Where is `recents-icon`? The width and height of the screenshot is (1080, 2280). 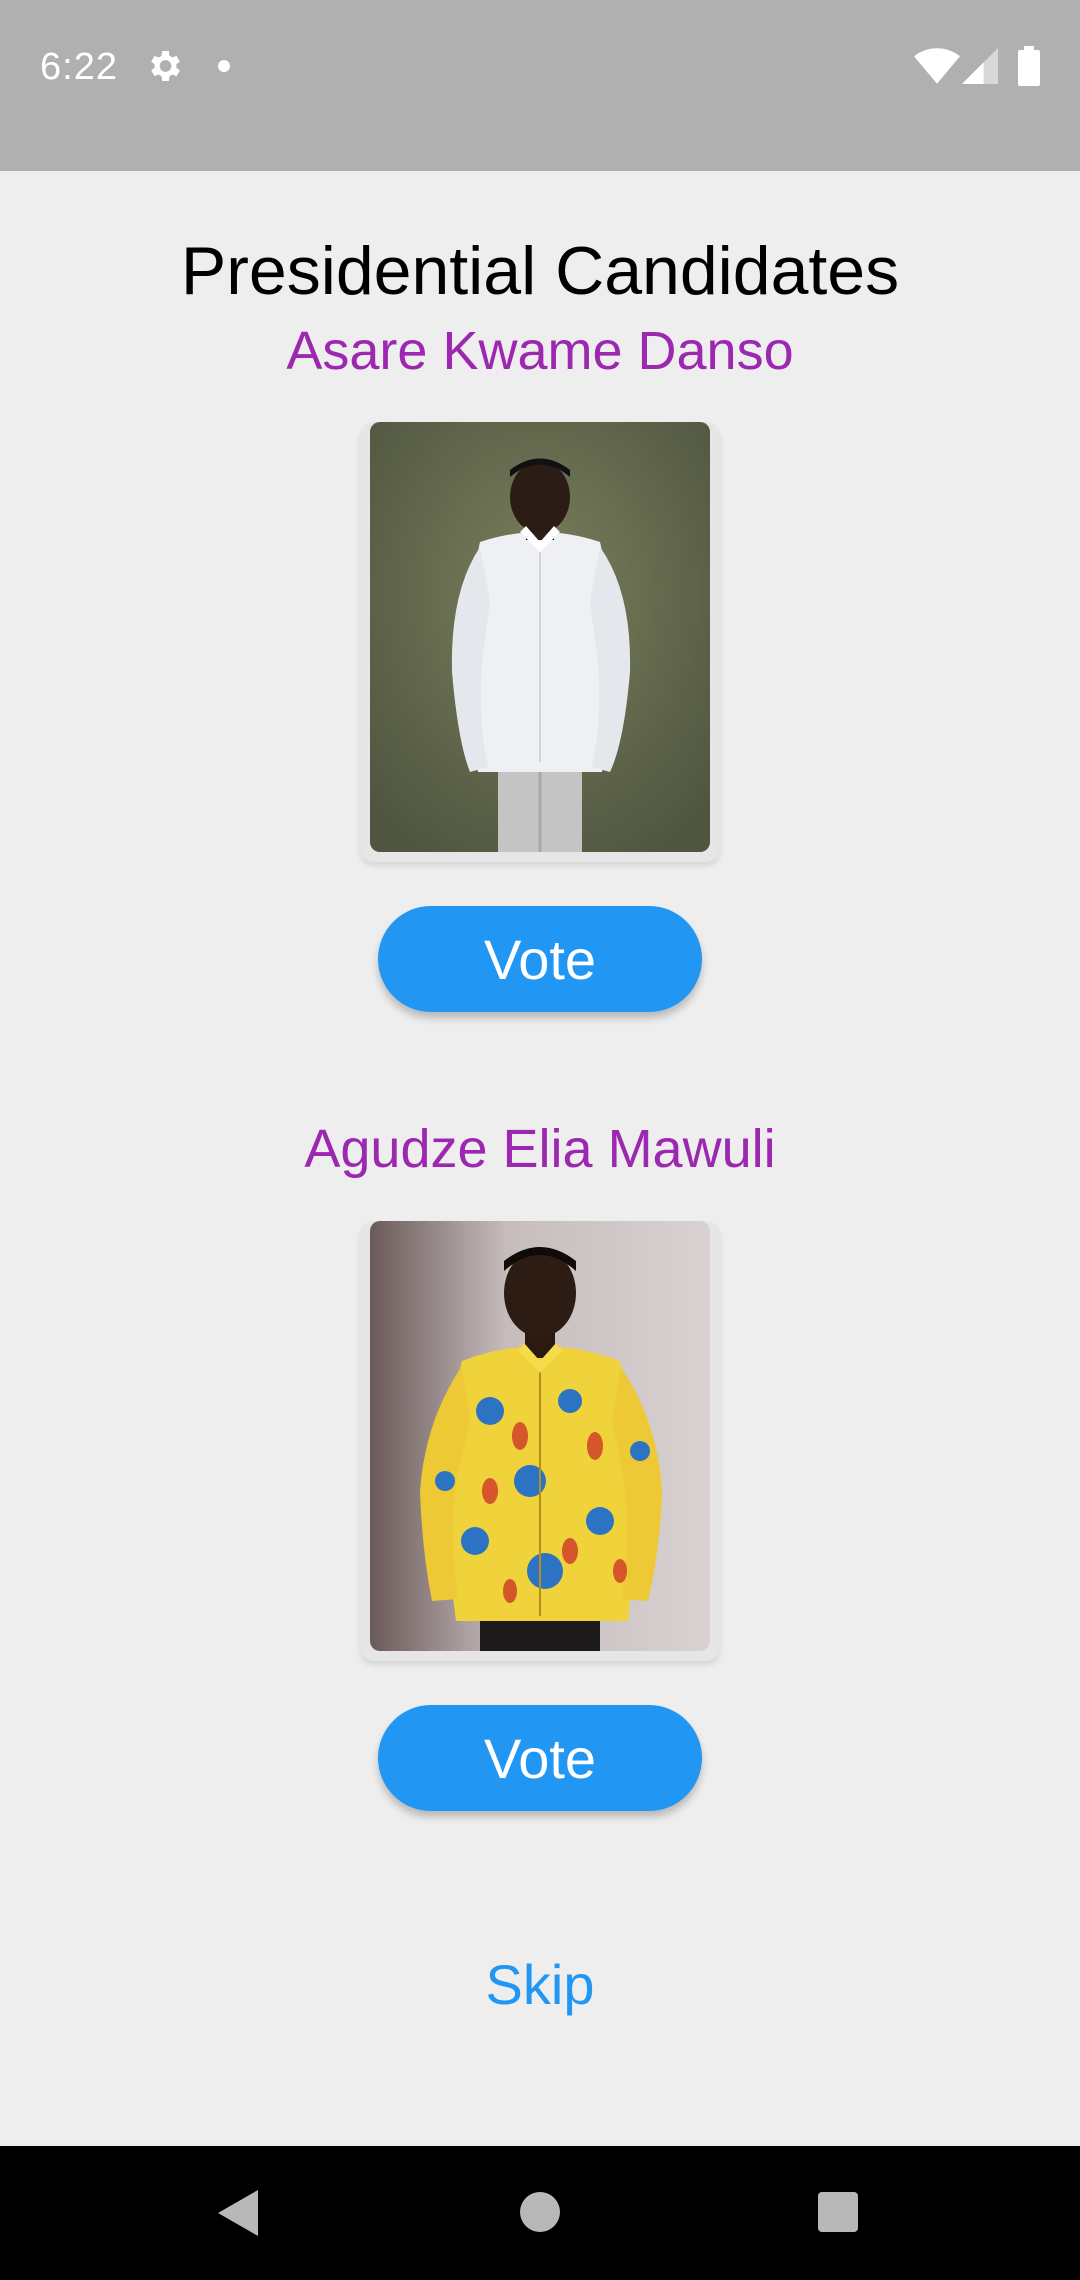
recents-icon is located at coordinates (838, 2212).